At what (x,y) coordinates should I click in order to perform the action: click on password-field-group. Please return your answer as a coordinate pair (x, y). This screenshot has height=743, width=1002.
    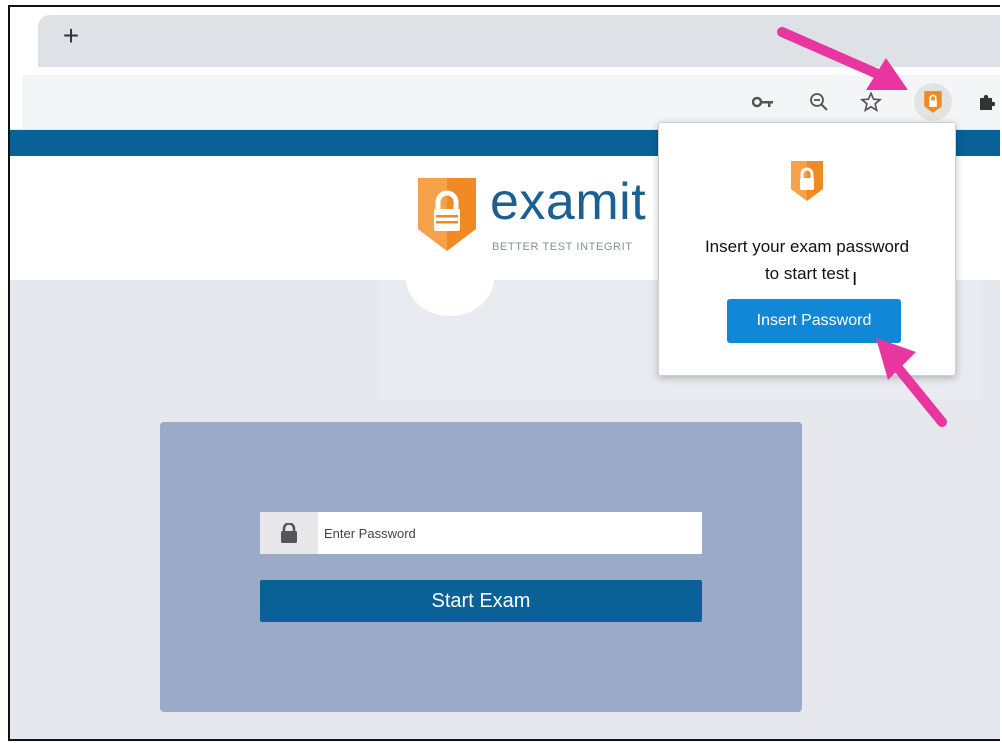
    Looking at the image, I should click on (481, 533).